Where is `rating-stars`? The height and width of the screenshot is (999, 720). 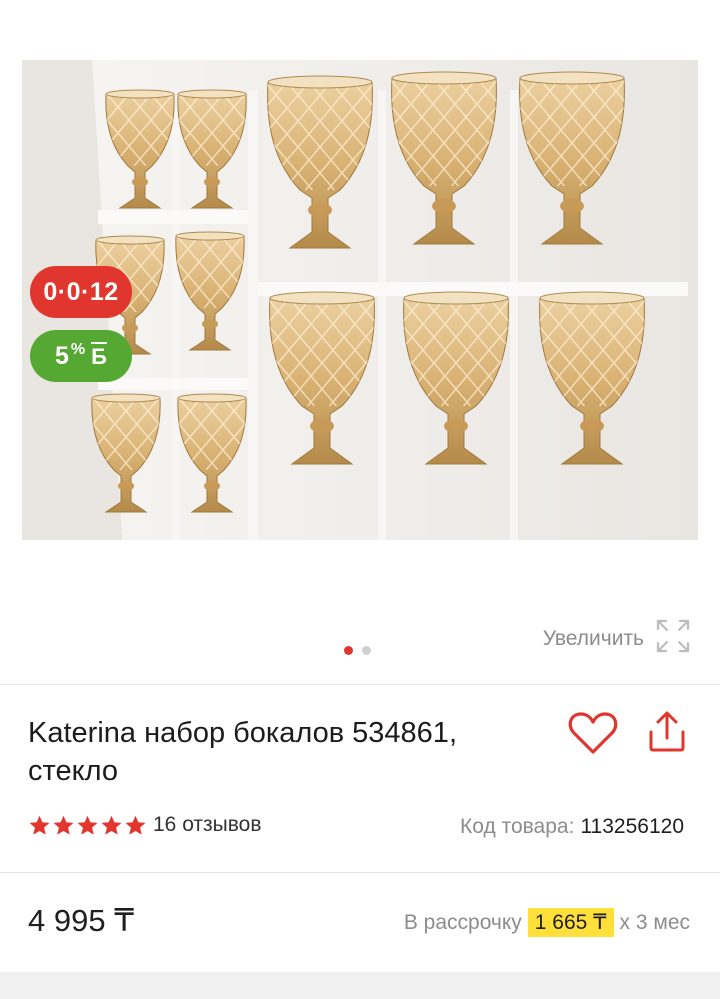
rating-stars is located at coordinates (87, 825).